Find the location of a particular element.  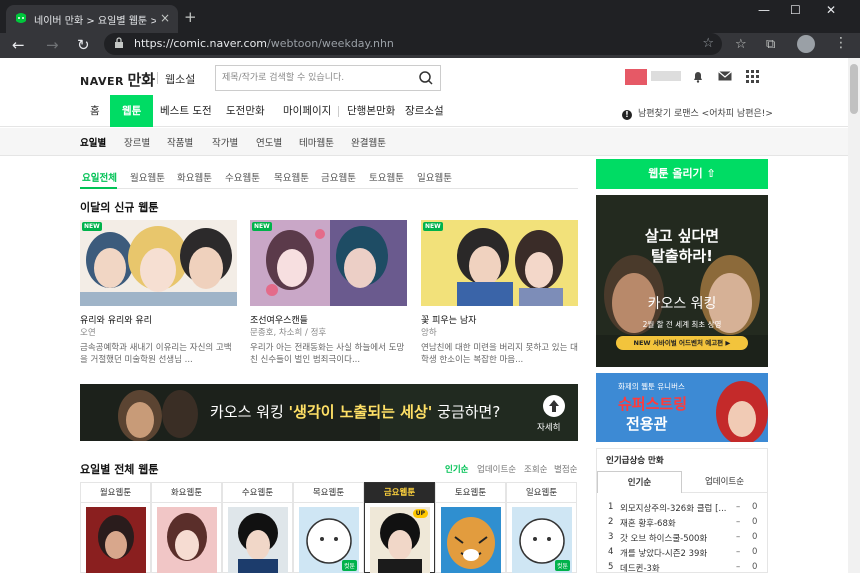

banner-headline: 카오스 워킹 '생각이 노출되는 세상' 궁금하면? is located at coordinates (355, 411).